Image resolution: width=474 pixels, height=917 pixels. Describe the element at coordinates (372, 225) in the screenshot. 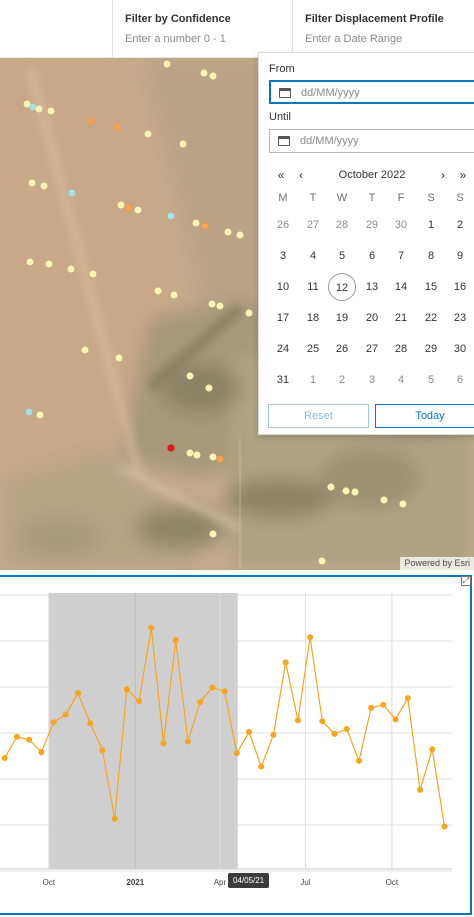

I see `calendar-day: 29` at that location.